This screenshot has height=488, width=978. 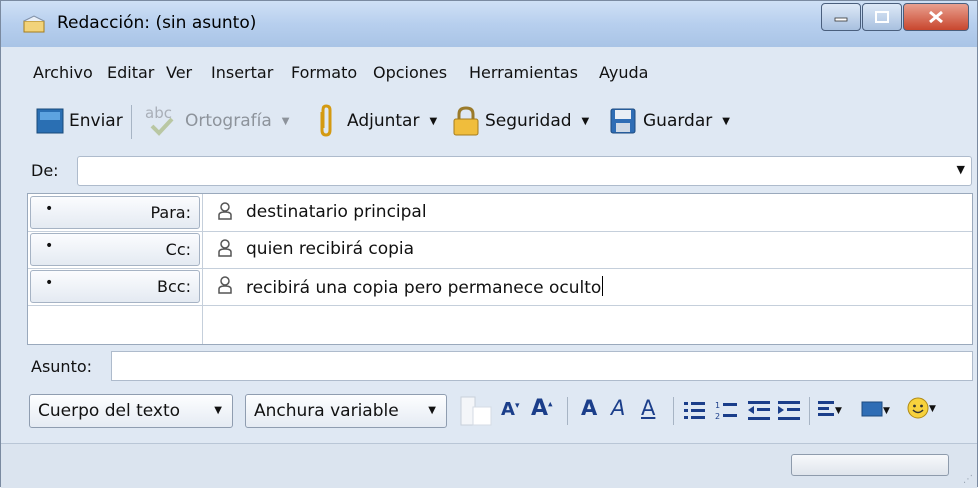 I want to click on bulleted-list-icon, so click(x=695, y=410).